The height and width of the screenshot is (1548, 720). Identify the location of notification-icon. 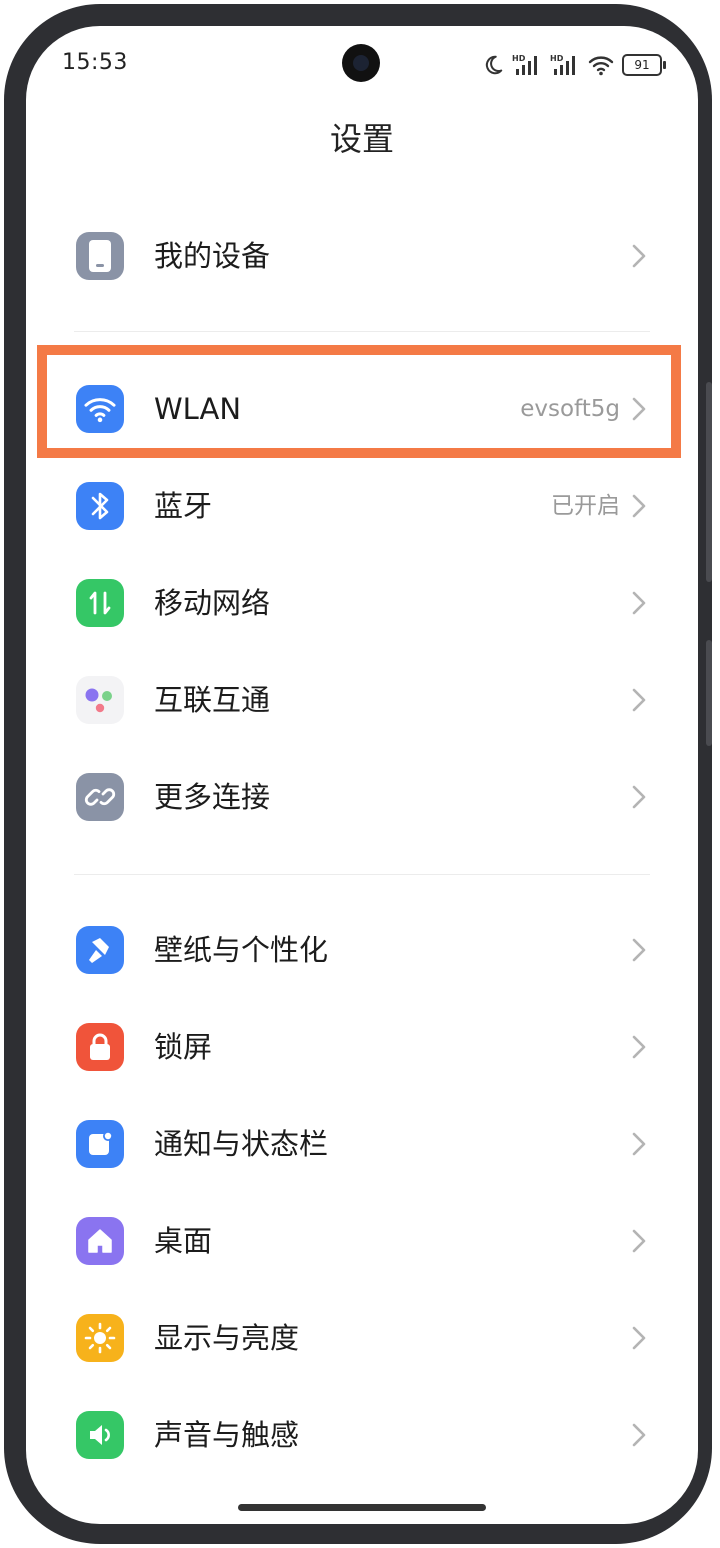
(100, 1144).